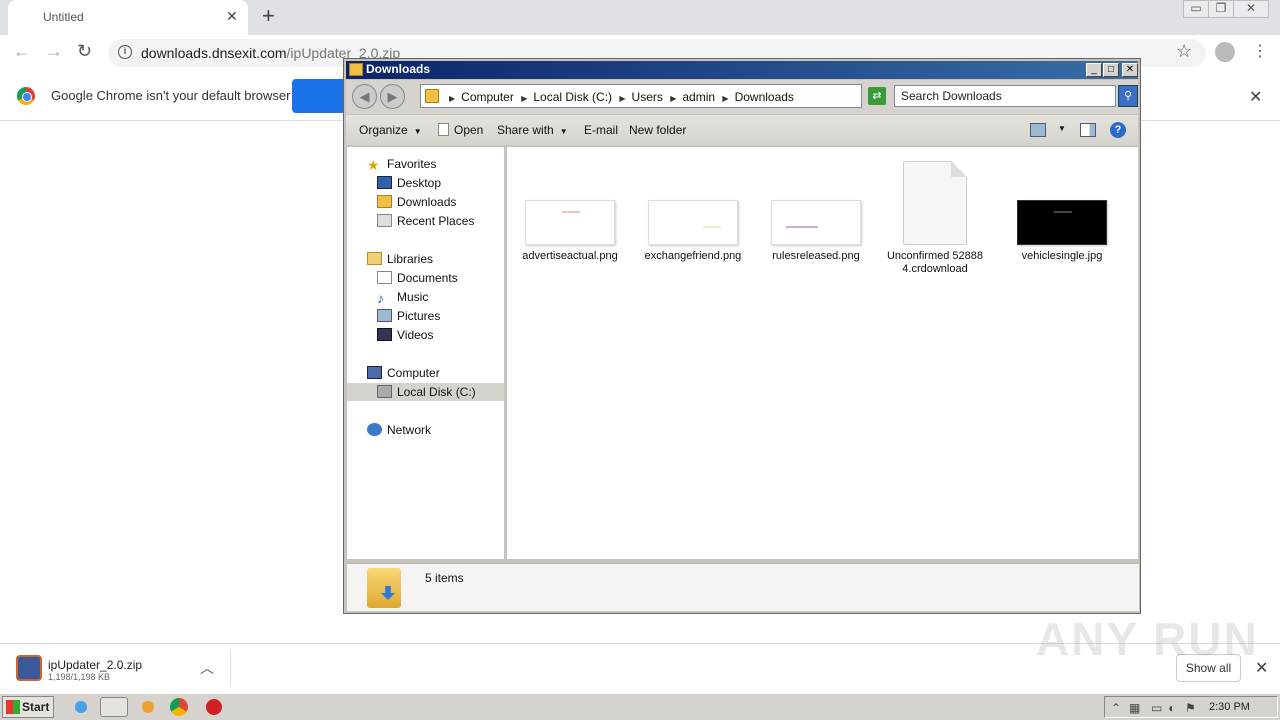  Describe the element at coordinates (572, 97) in the screenshot. I see `breadcrumb-item: Local Disk (C:)` at that location.